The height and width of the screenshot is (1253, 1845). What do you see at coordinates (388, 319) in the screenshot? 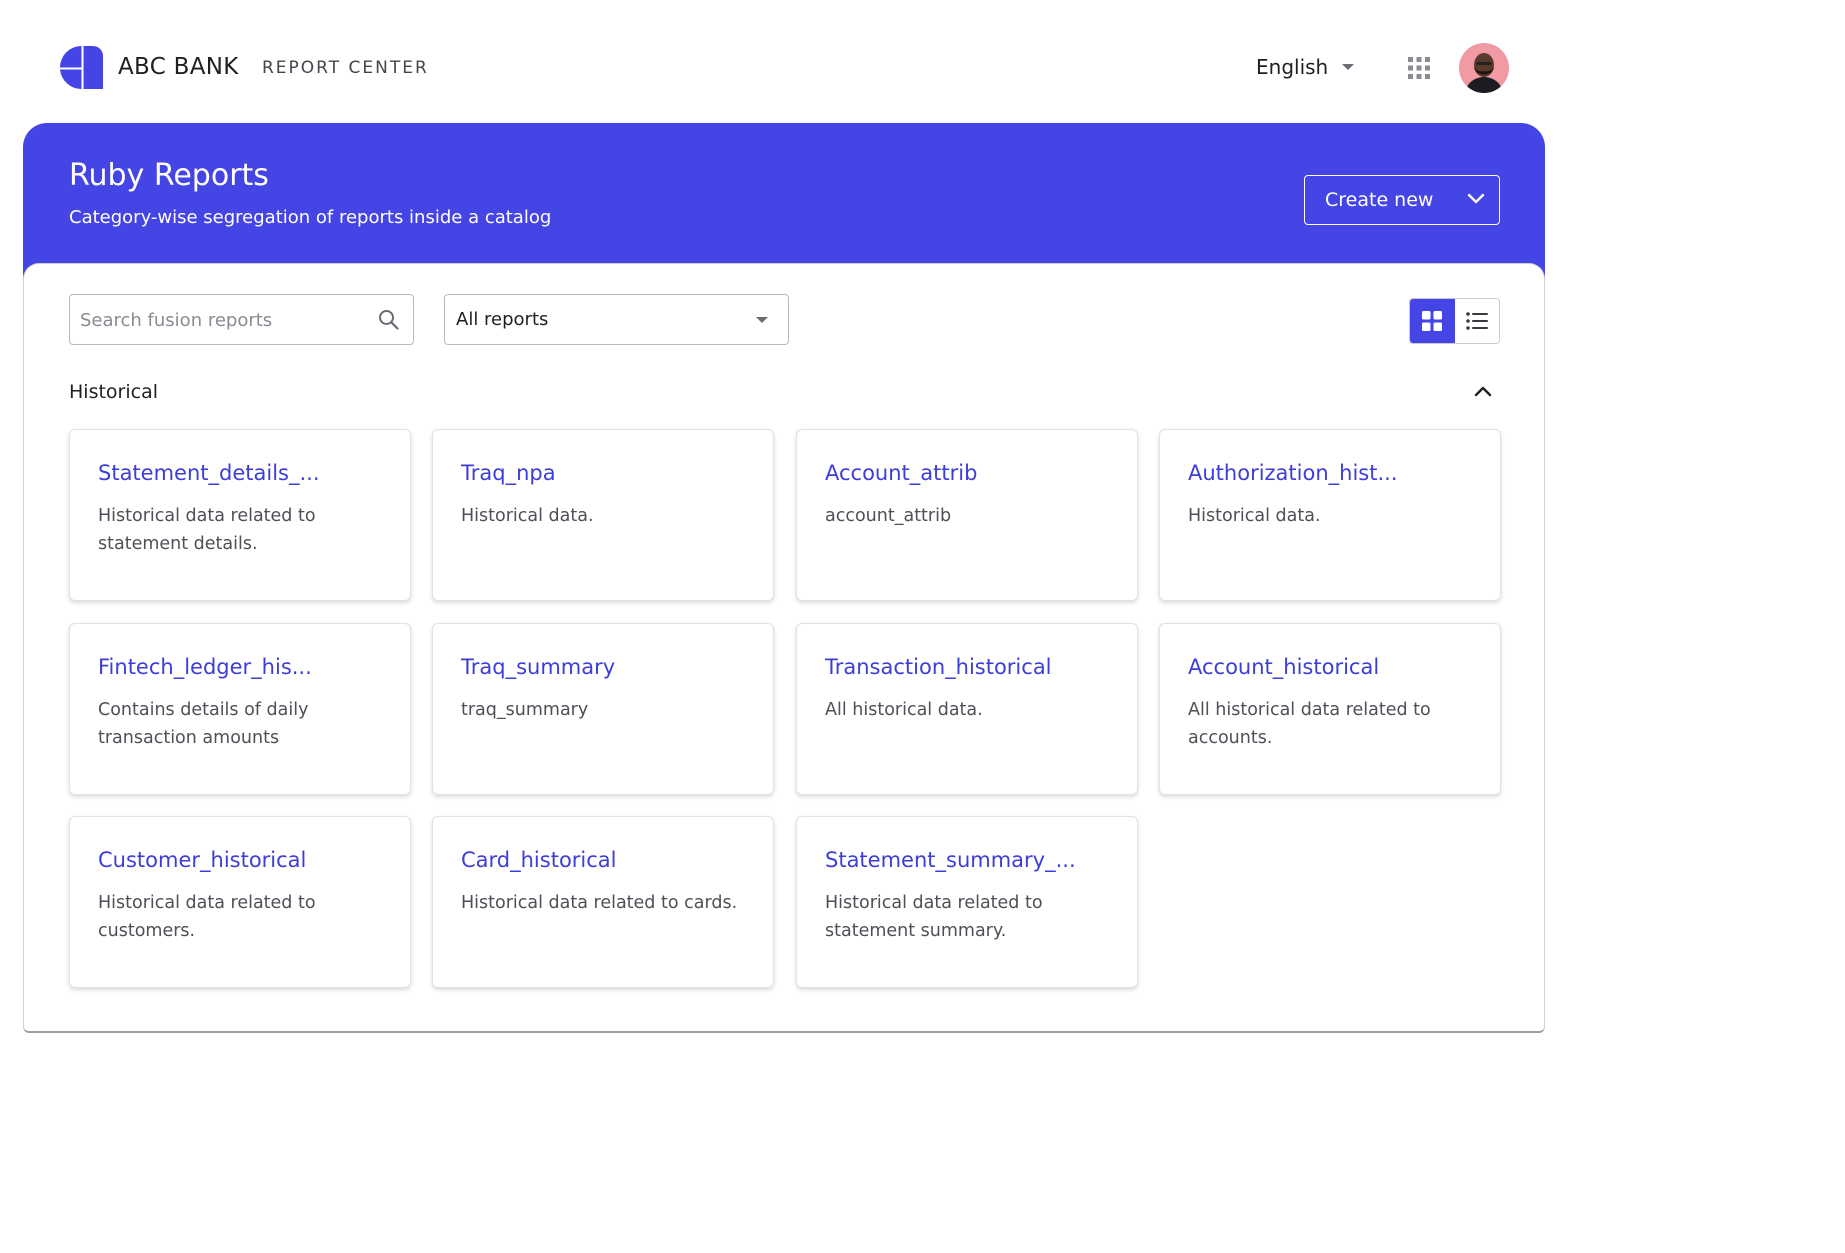
I see `search-icon` at bounding box center [388, 319].